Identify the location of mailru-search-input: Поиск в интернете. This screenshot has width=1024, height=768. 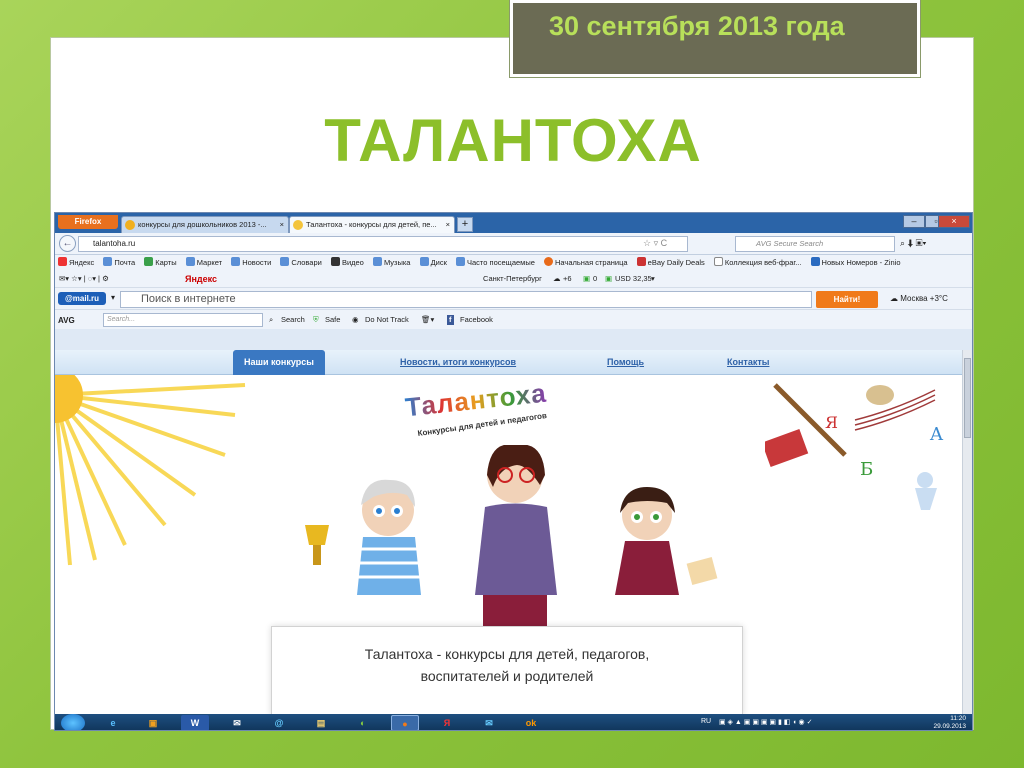
(466, 299).